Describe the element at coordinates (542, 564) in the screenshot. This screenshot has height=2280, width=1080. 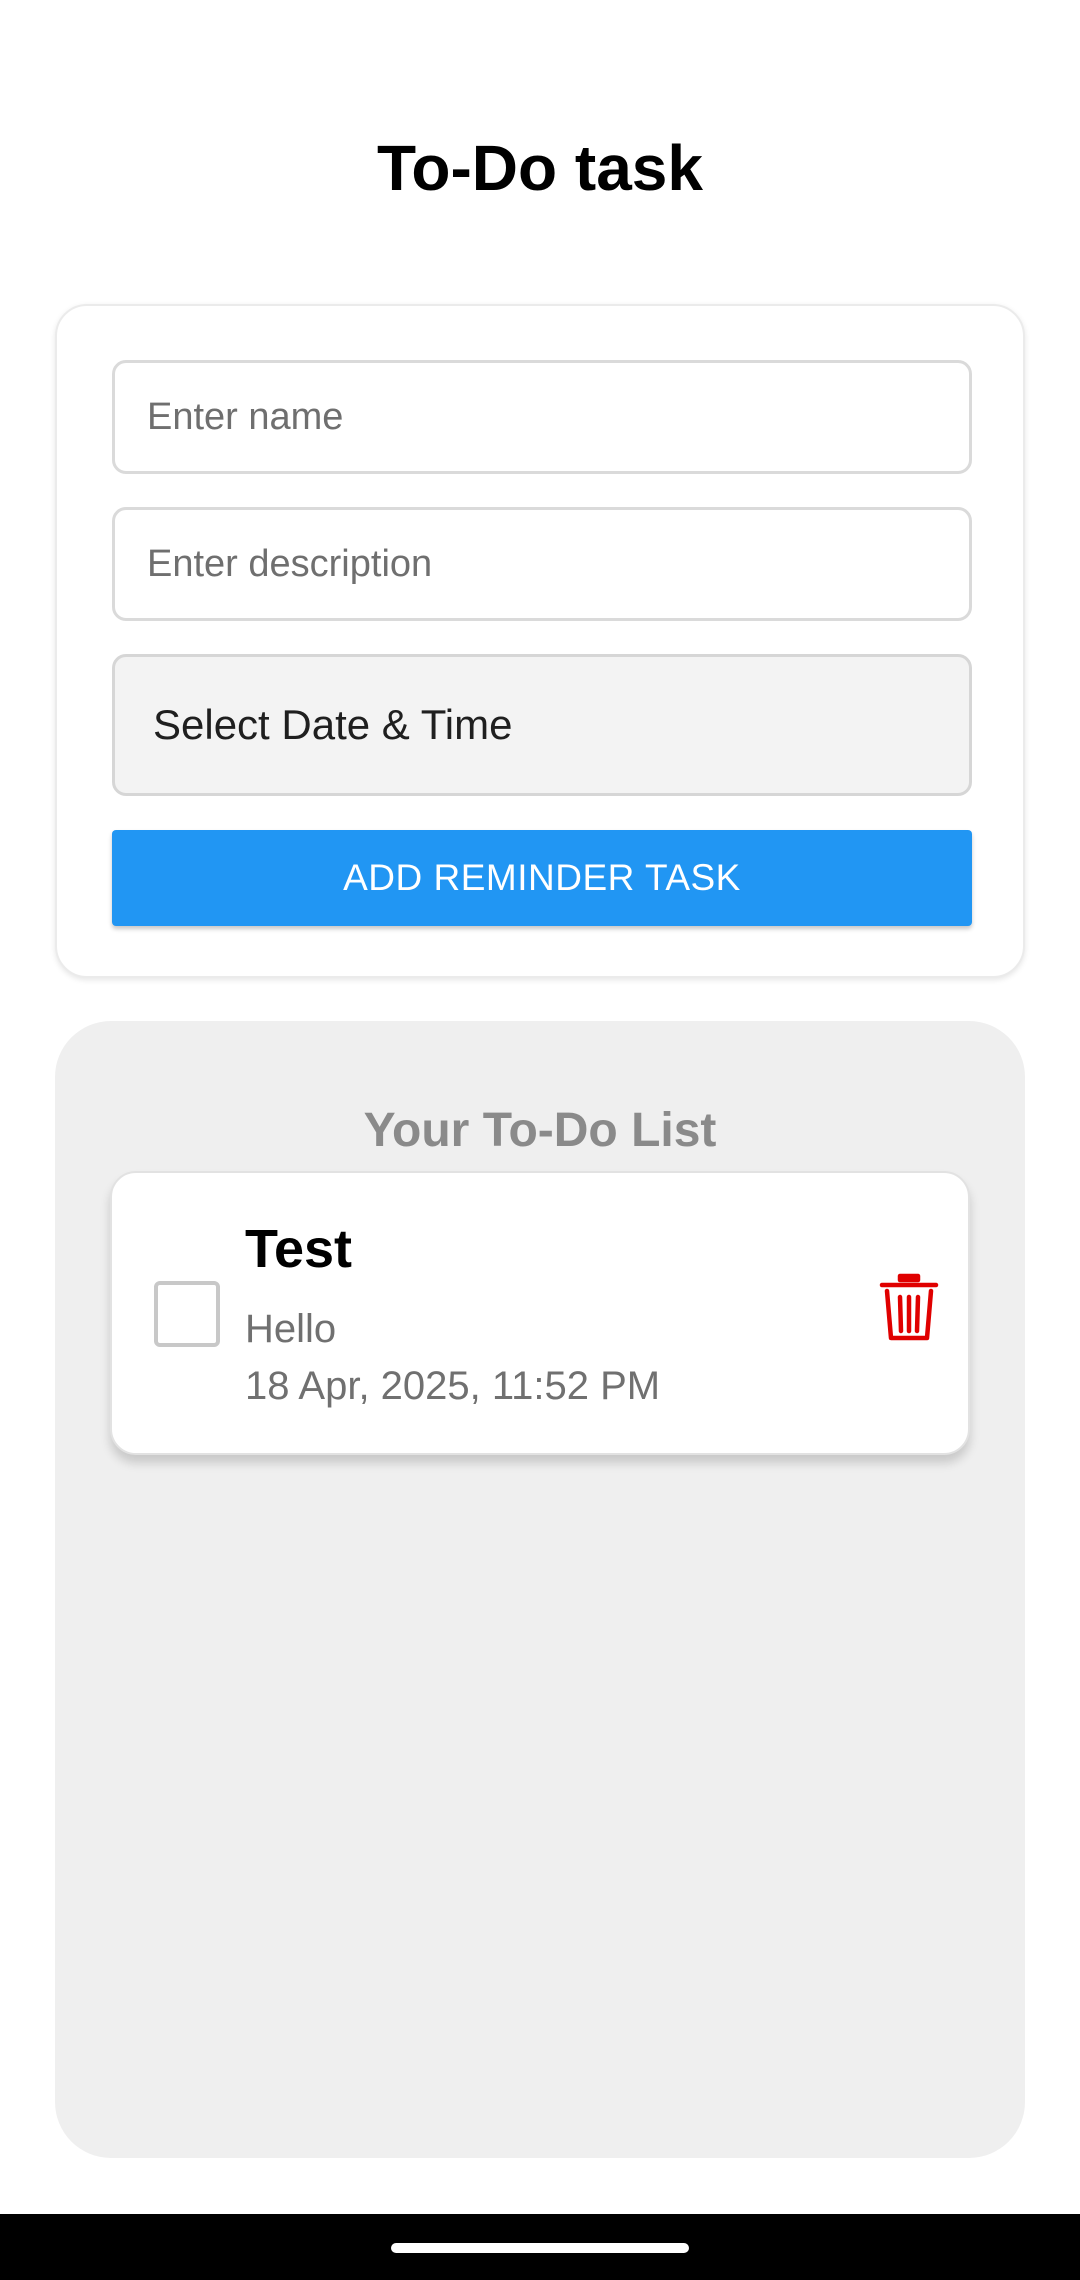
I see `description-input` at that location.